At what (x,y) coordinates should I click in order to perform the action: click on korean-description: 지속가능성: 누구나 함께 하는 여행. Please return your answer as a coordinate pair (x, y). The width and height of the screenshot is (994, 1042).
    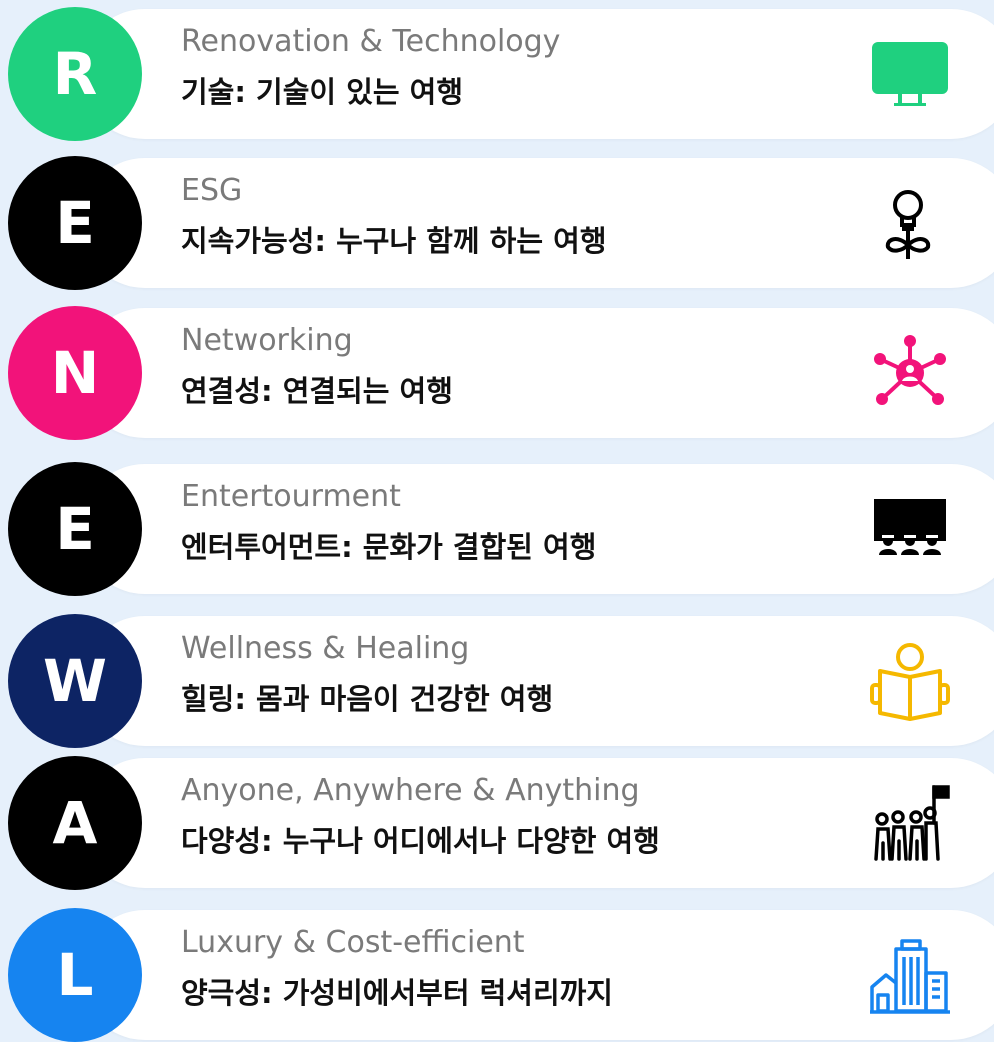
    Looking at the image, I should click on (394, 241).